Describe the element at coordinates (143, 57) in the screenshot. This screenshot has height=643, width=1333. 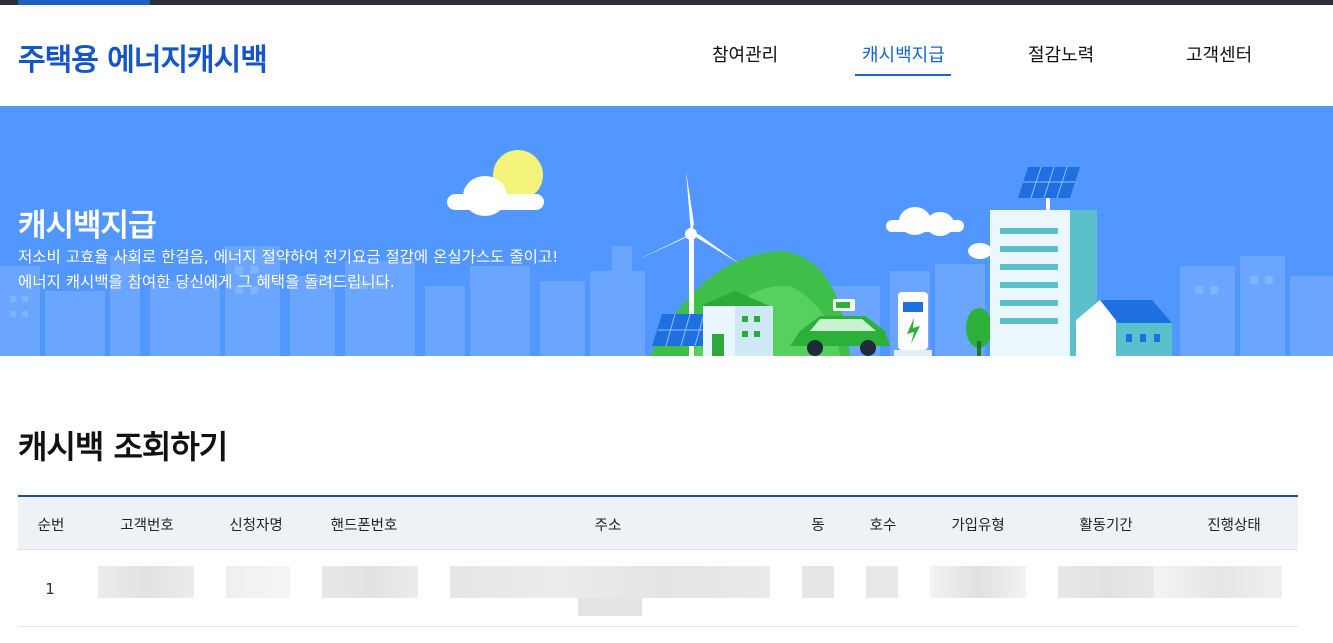
I see `site-logo: 주택용 에너지캐시백` at that location.